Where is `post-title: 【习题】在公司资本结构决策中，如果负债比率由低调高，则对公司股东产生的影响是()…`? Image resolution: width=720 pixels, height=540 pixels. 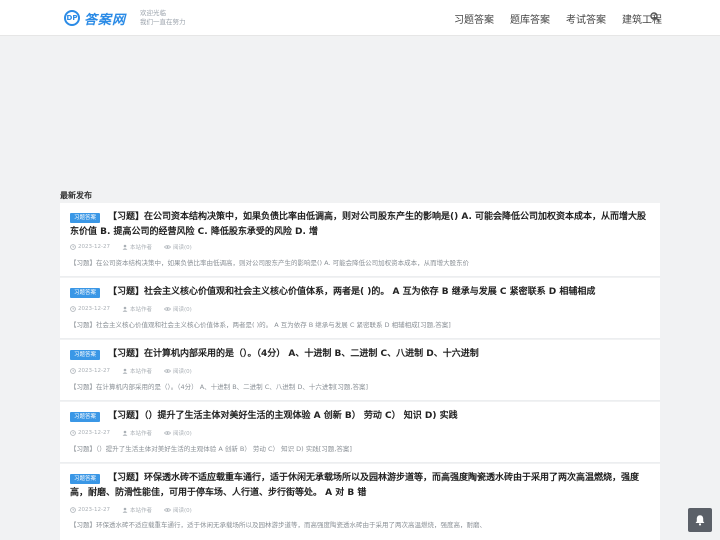
post-title: 【习题】在公司资本结构决策中，如果负债比率由低调高，则对公司股东产生的影响是()… is located at coordinates (360, 225).